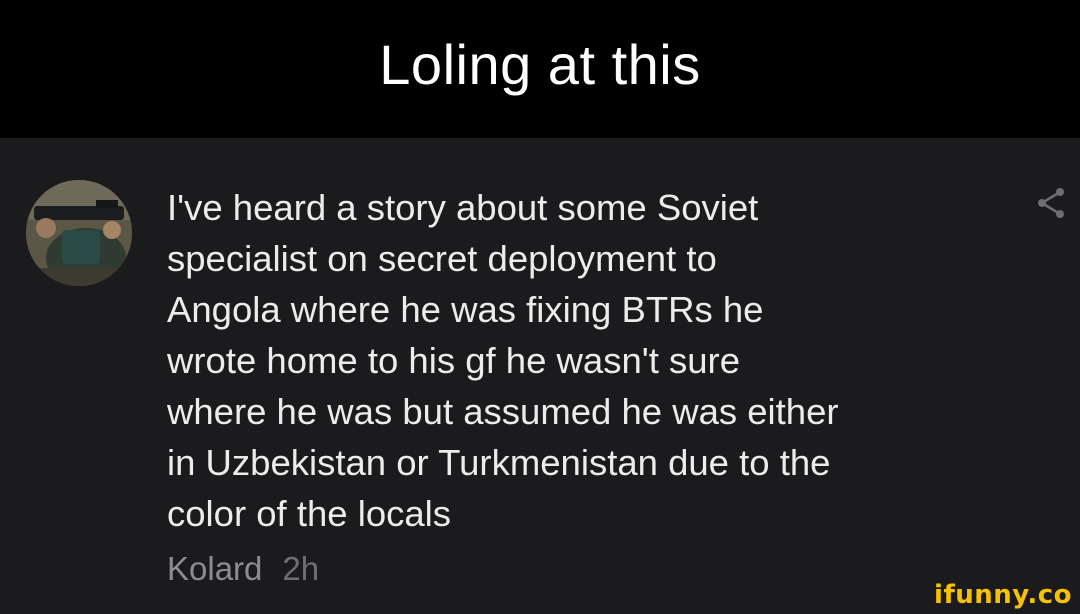  What do you see at coordinates (540, 64) in the screenshot?
I see `caption-title: Loling at this` at bounding box center [540, 64].